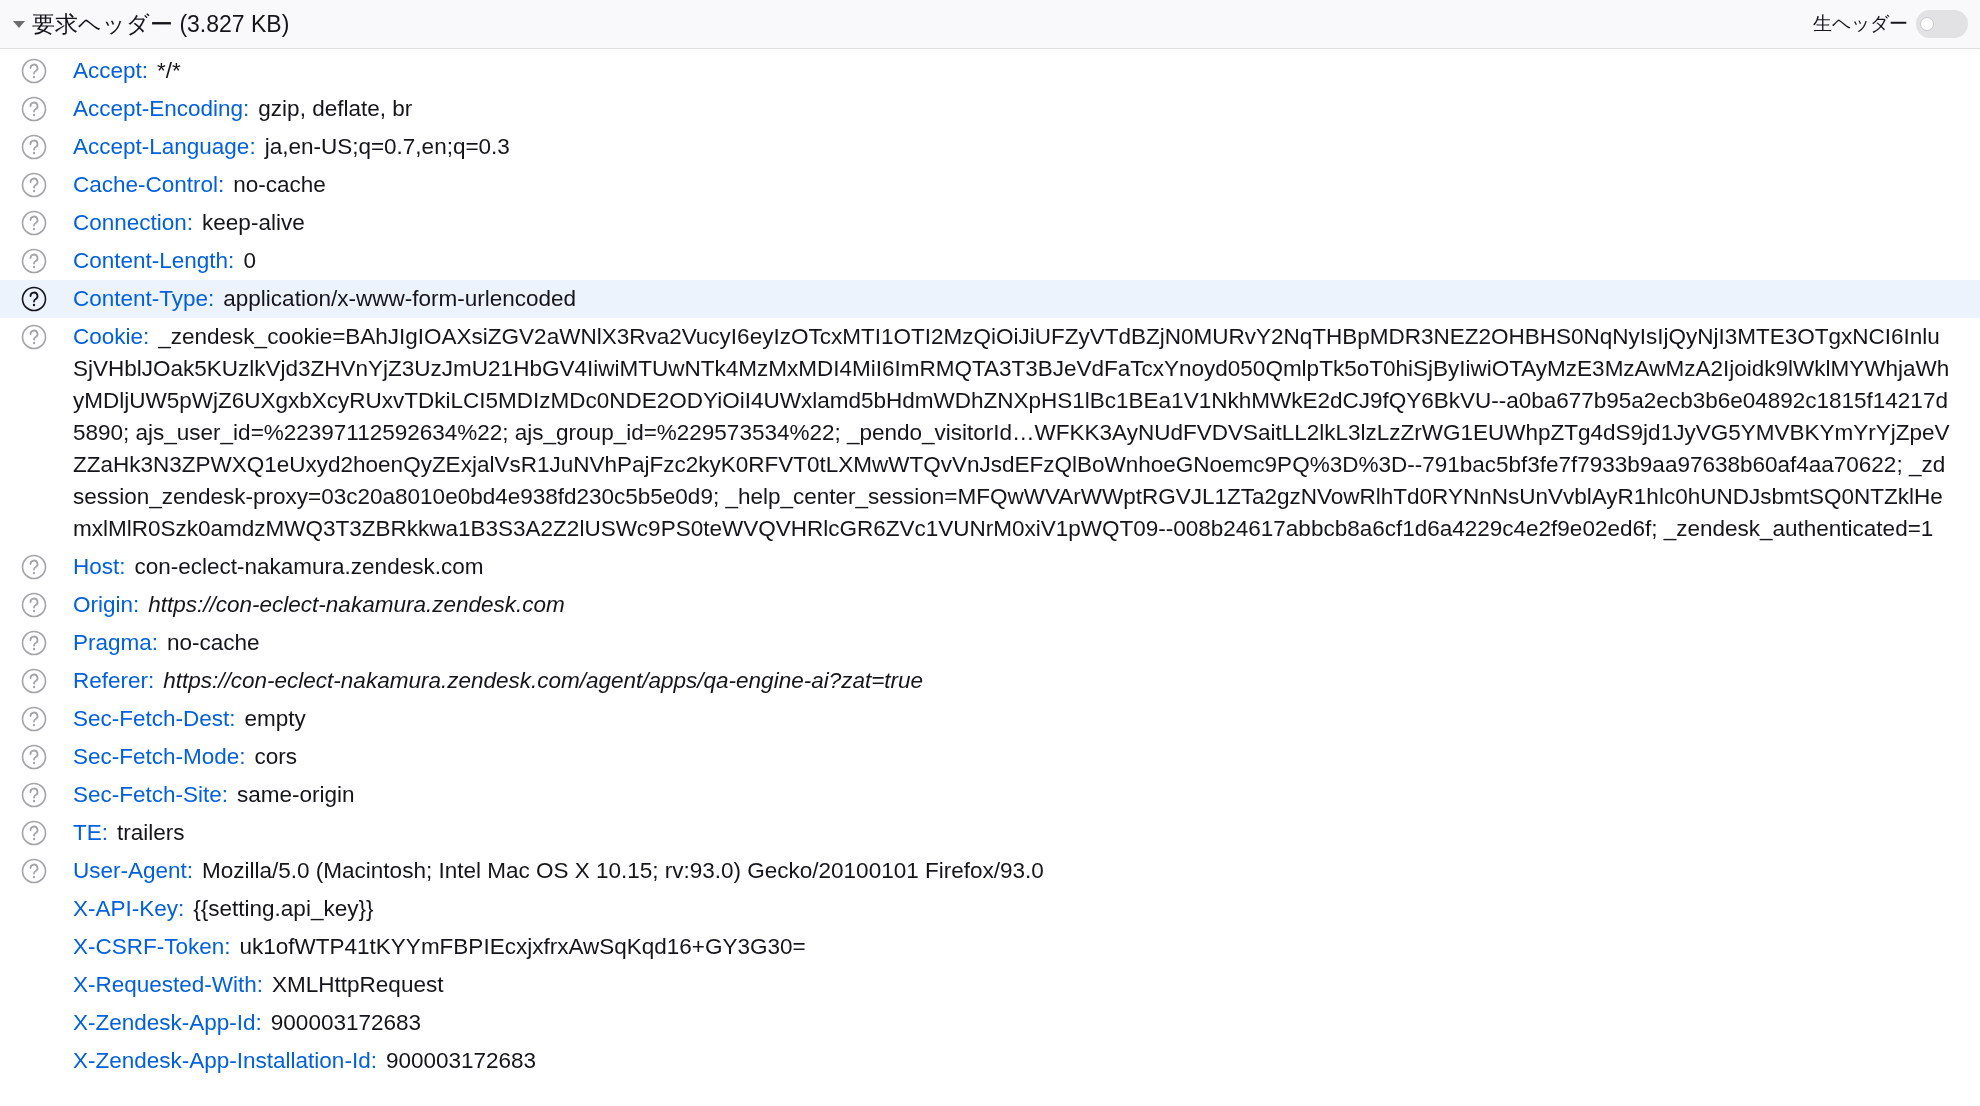 The width and height of the screenshot is (1980, 1106). Describe the element at coordinates (990, 1023) in the screenshot. I see `header-row: X-Zendesk-App-Id: 900003172683` at that location.